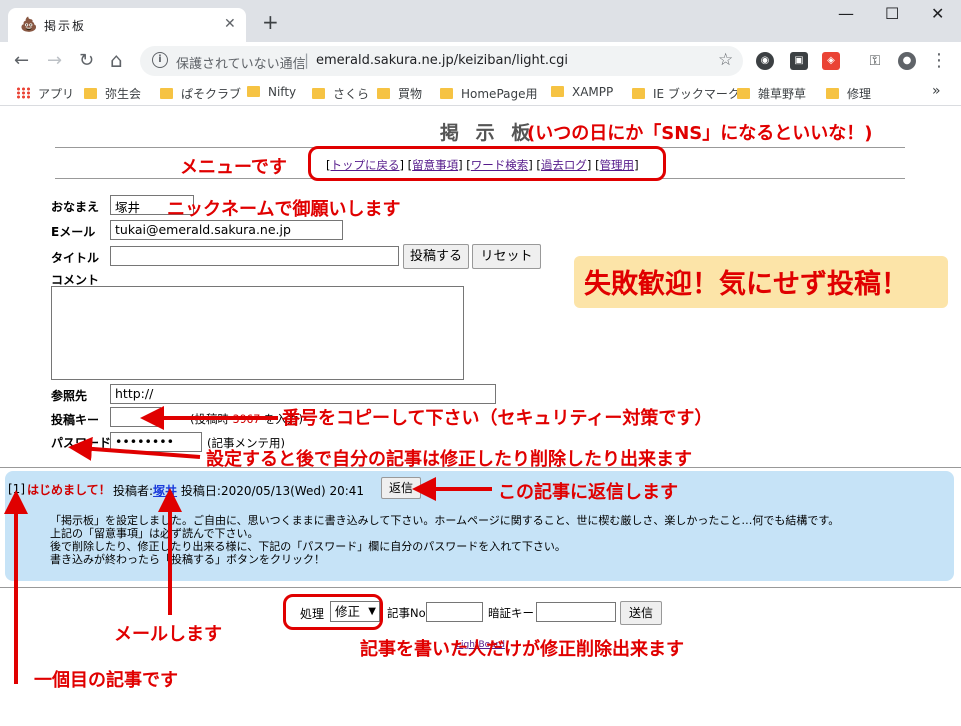  I want to click on password-arrow, so click(134, 448).